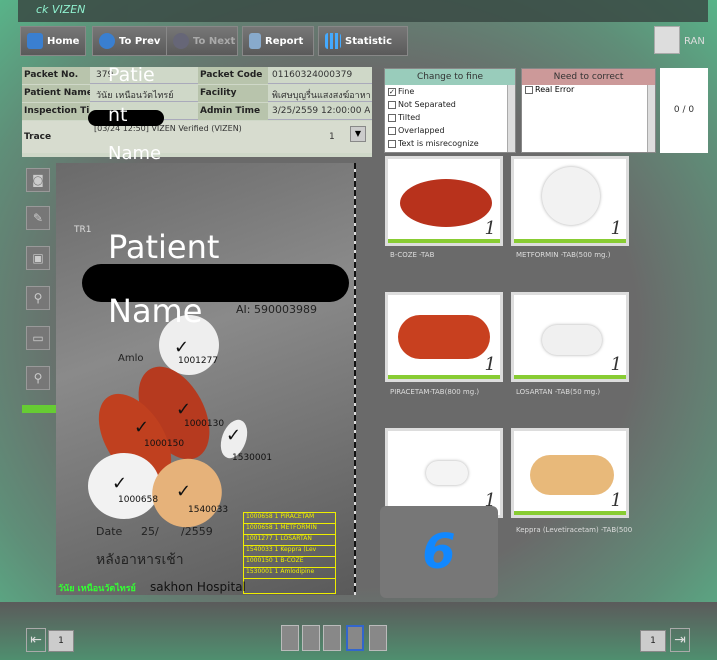  Describe the element at coordinates (38, 218) in the screenshot. I see `edit-icon: ✎` at that location.